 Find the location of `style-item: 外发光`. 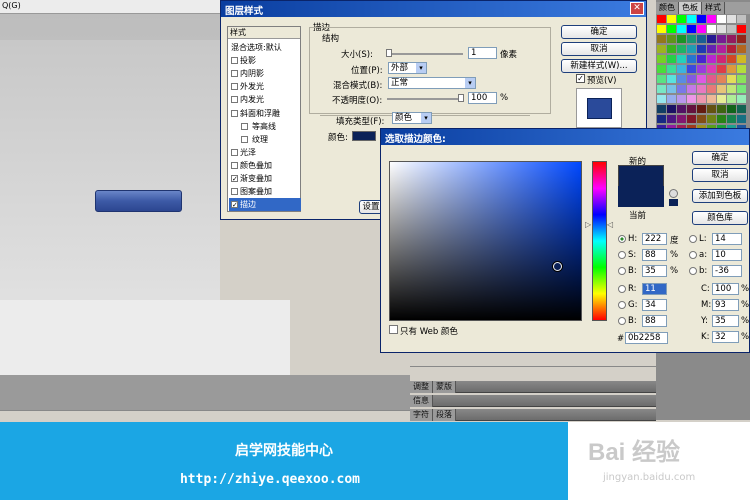

style-item: 外发光 is located at coordinates (265, 86).